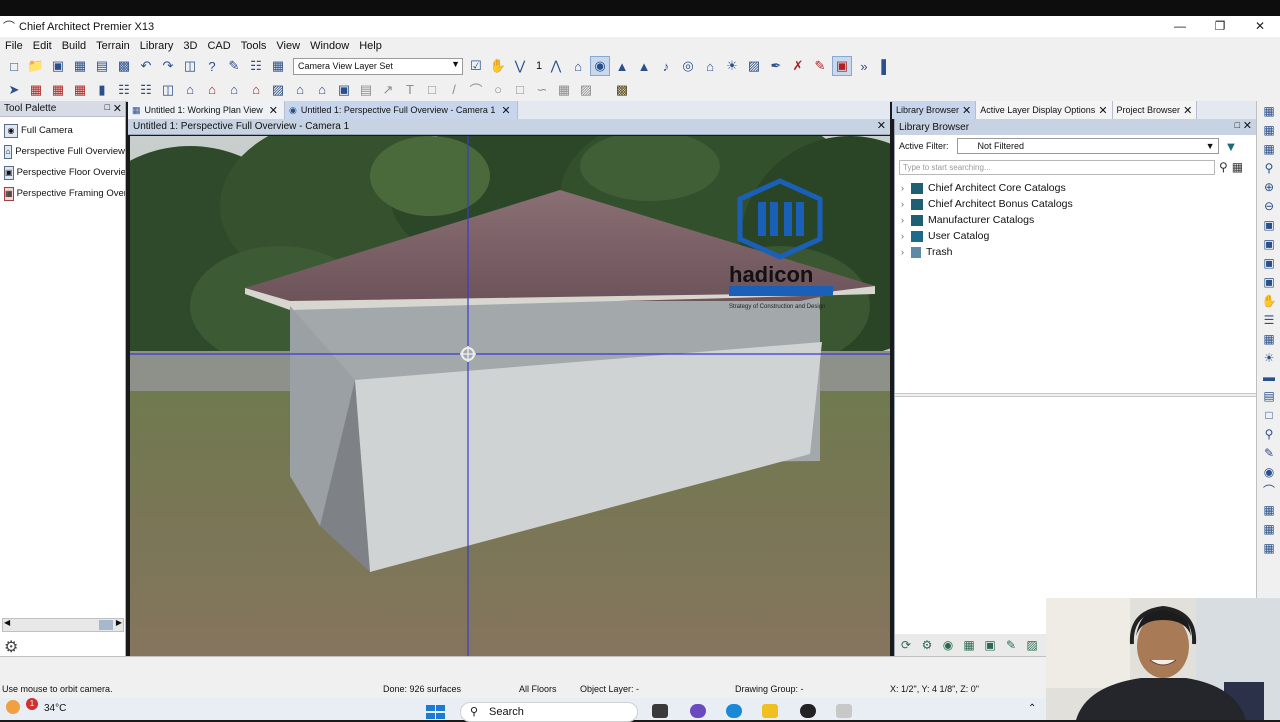 Image resolution: width=1280 pixels, height=722 pixels. Describe the element at coordinates (600, 66) in the screenshot. I see `camera-view-icon: ◉` at that location.